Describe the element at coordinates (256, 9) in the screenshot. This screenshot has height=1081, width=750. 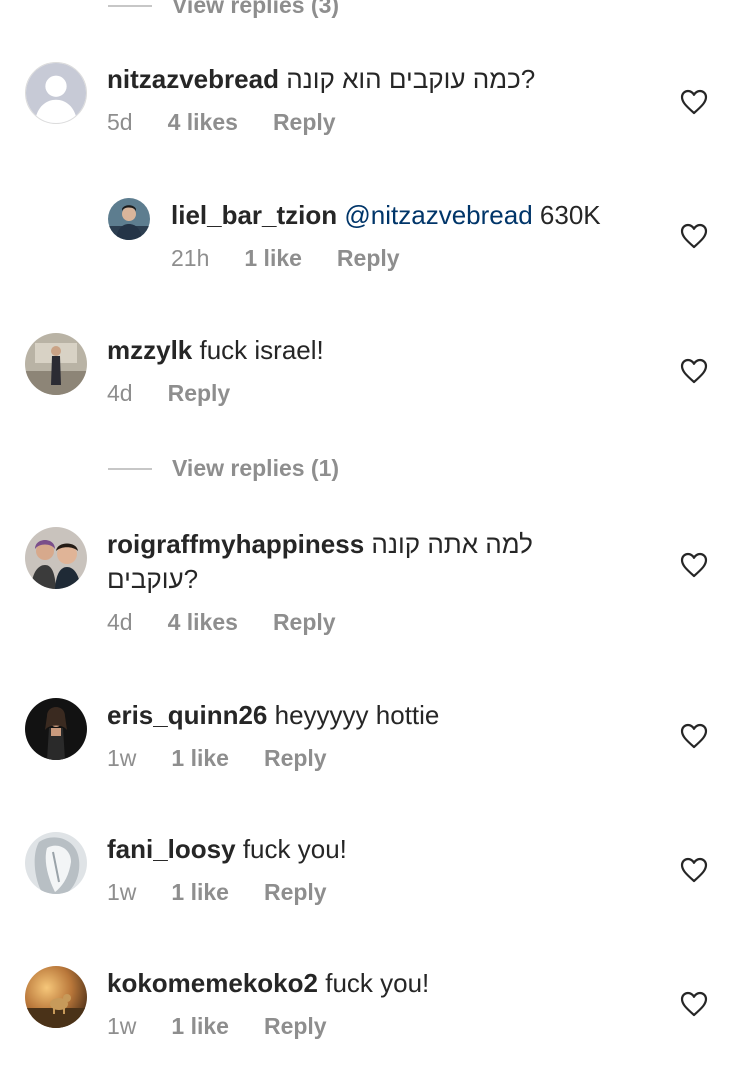
I see `view-replies-label: View replies (3)` at that location.